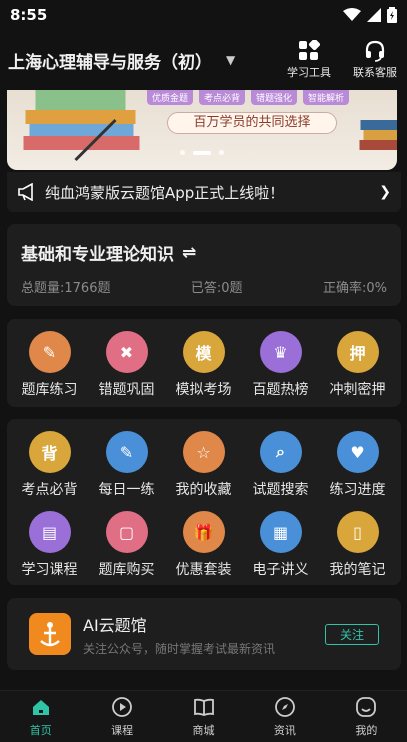  Describe the element at coordinates (222, 97) in the screenshot. I see `banner-tag: 考点必背` at that location.